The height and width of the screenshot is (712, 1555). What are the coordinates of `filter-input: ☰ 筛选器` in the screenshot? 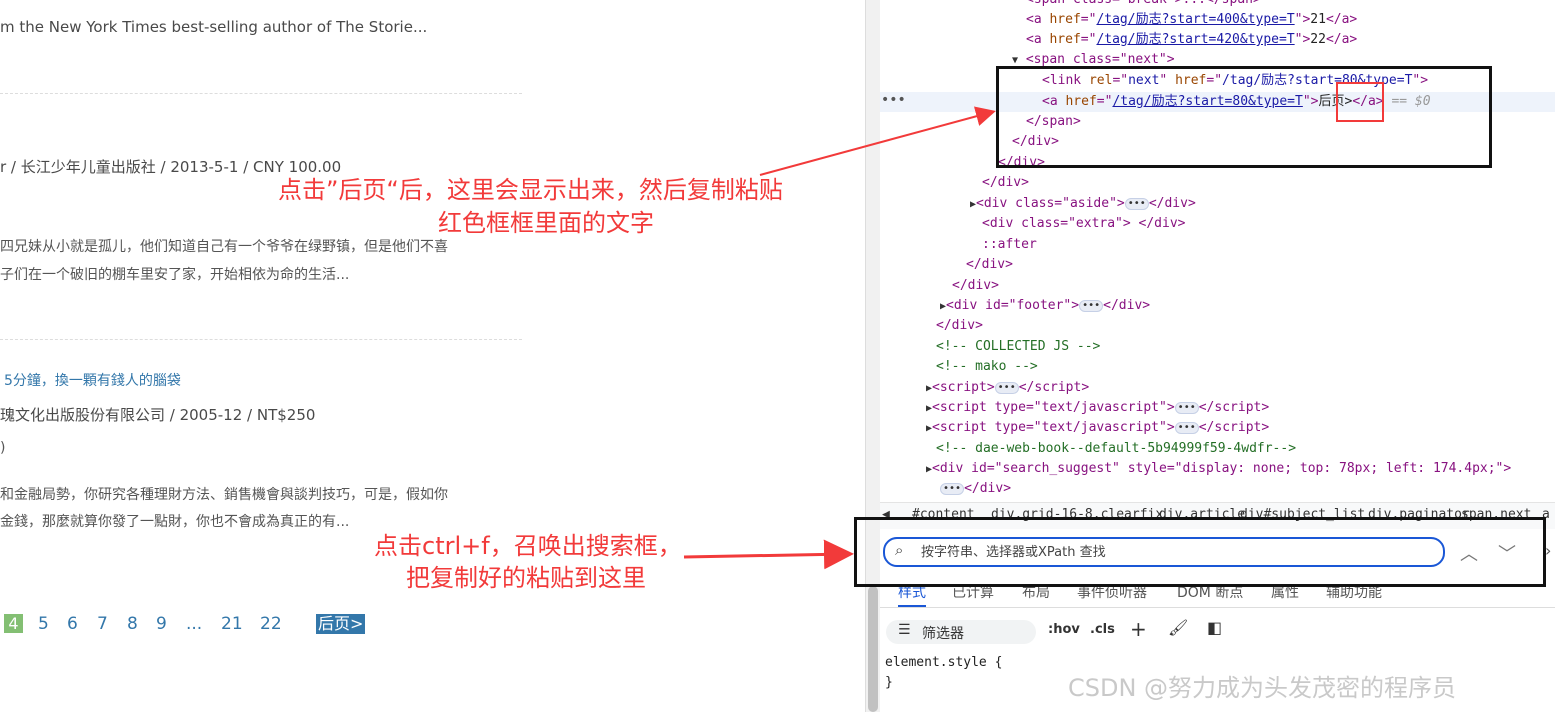 It's located at (961, 632).